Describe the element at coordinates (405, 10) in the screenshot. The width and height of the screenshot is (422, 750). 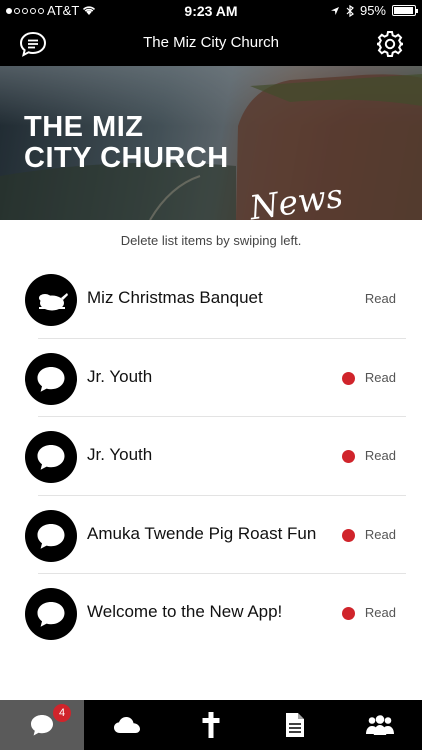
I see `battery-icon` at that location.